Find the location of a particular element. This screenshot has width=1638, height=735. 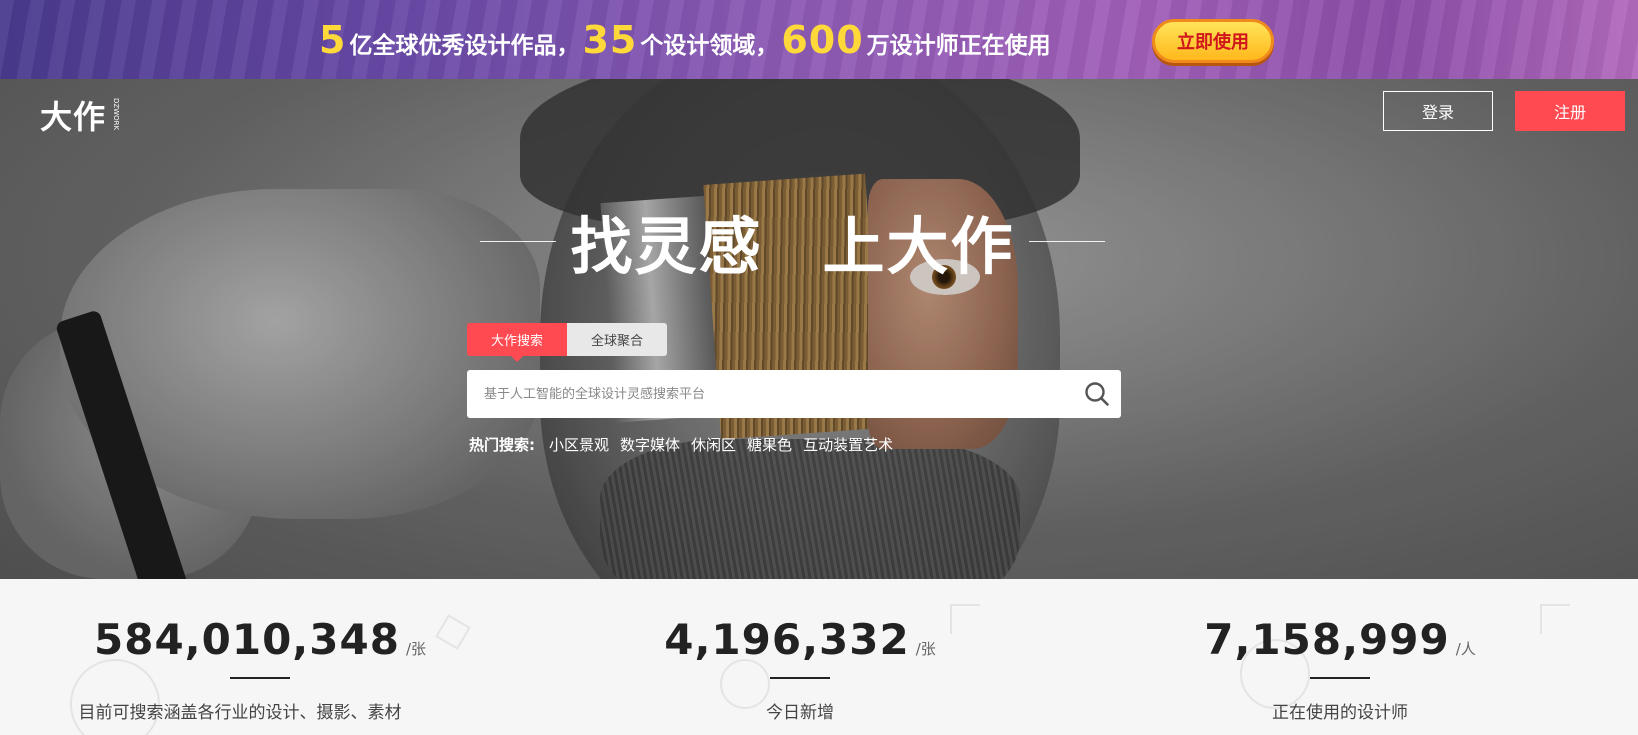

promo-banner: 5 亿全球优秀设计作品， 35 个设计领域， 600 万设计师正在使用 立即使用 is located at coordinates (819, 39).